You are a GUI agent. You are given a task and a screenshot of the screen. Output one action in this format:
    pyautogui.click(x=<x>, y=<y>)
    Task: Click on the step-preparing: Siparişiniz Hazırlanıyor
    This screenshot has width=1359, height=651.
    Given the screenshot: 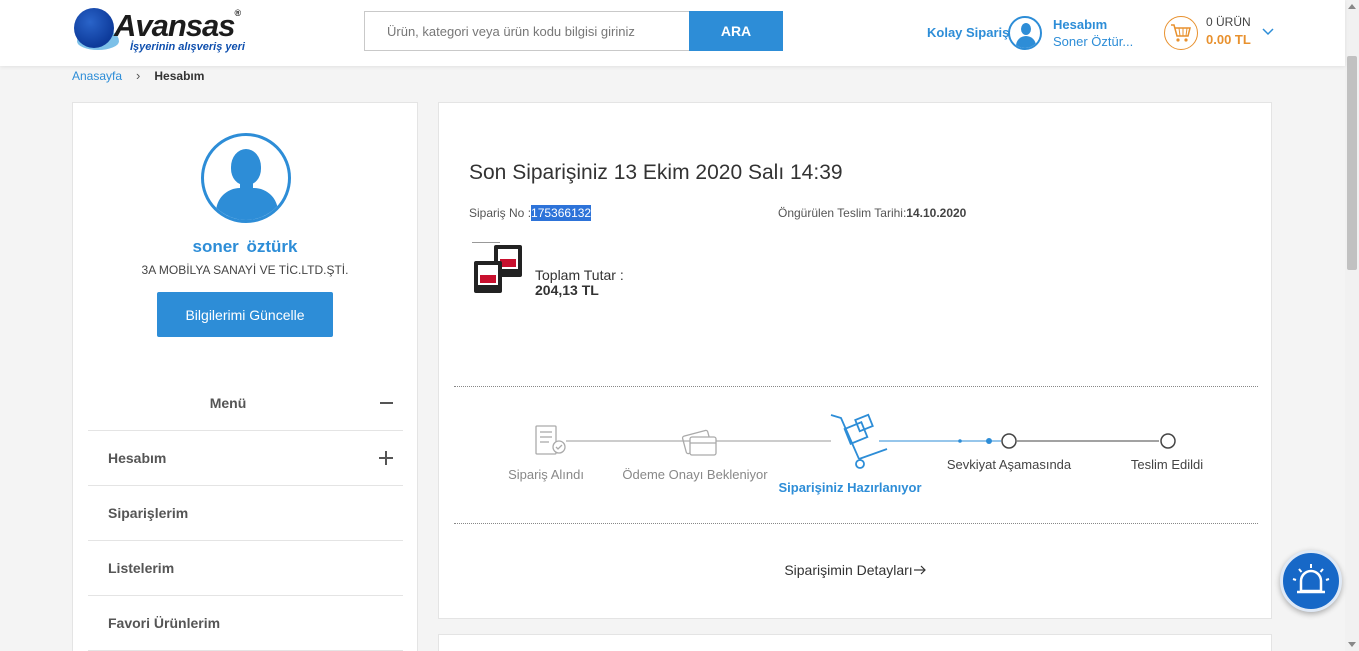 What is the action you would take?
    pyautogui.click(x=850, y=487)
    